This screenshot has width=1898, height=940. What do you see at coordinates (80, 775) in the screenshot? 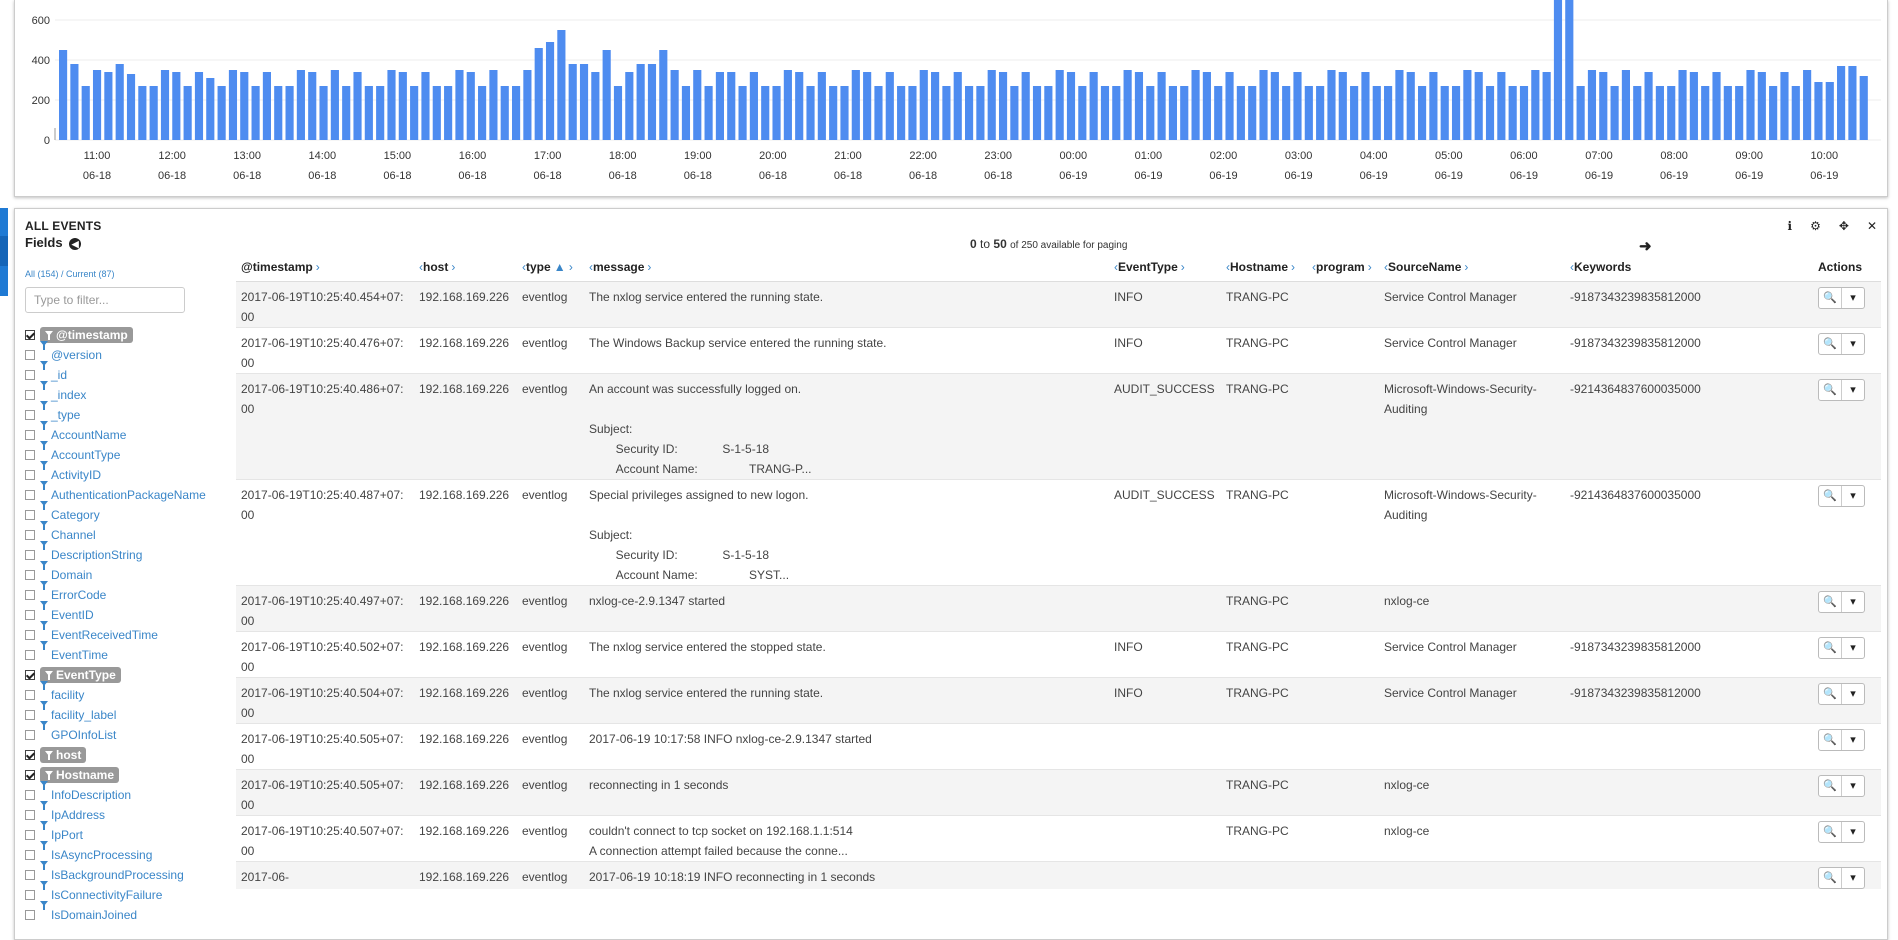
I see `field-pill: Hostname` at bounding box center [80, 775].